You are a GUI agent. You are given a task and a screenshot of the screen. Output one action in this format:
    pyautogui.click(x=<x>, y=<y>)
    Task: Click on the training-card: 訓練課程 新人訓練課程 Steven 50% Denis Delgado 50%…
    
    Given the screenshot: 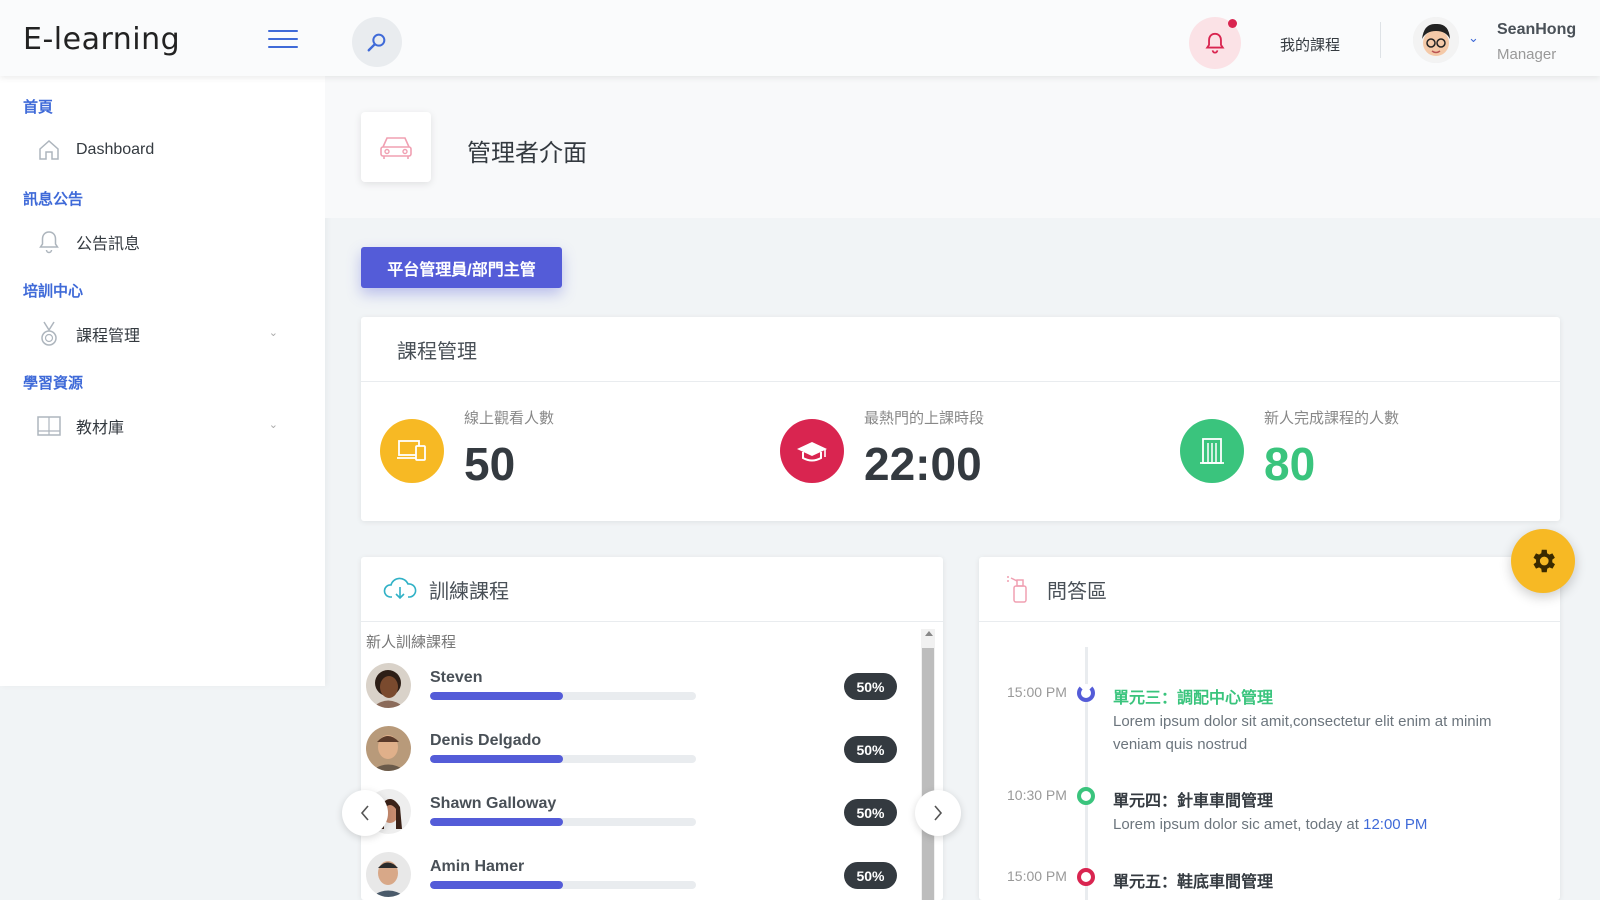 What is the action you would take?
    pyautogui.click(x=652, y=728)
    